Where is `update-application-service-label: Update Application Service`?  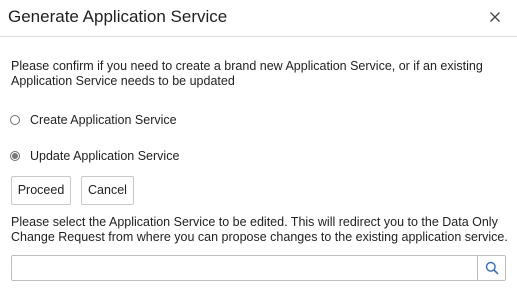
update-application-service-label: Update Application Service is located at coordinates (105, 156).